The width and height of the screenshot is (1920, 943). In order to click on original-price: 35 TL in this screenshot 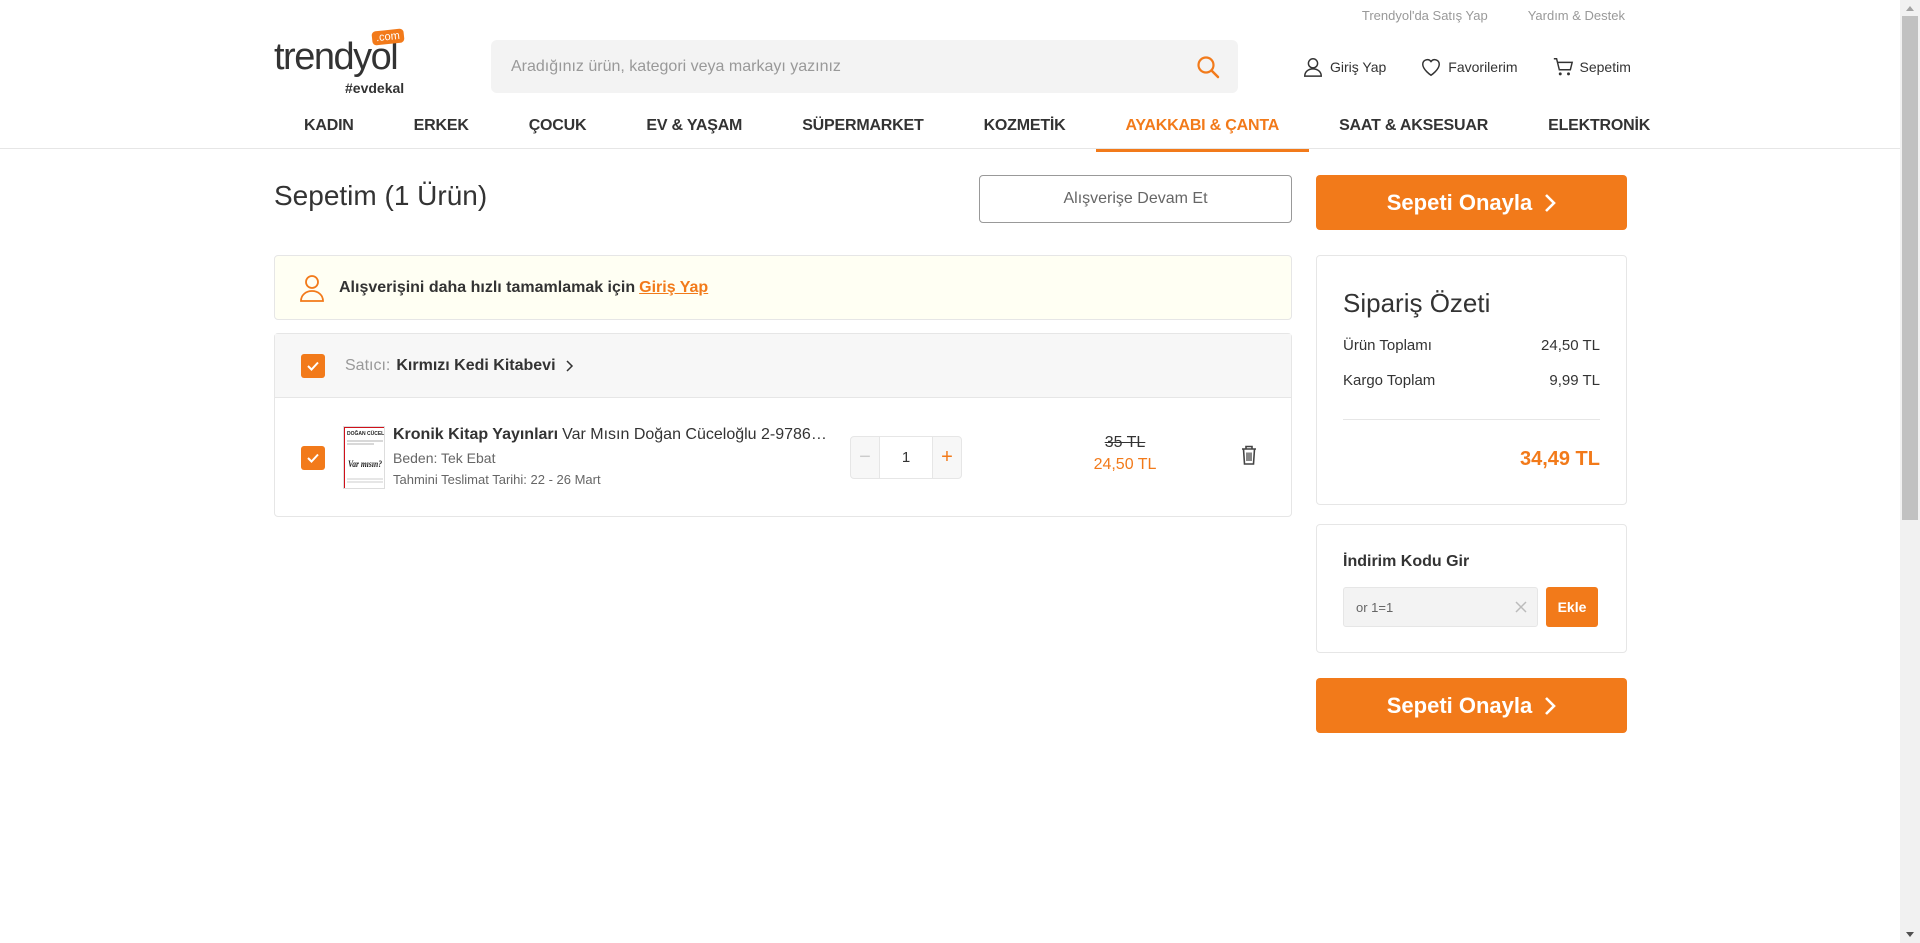, I will do `click(1125, 442)`.